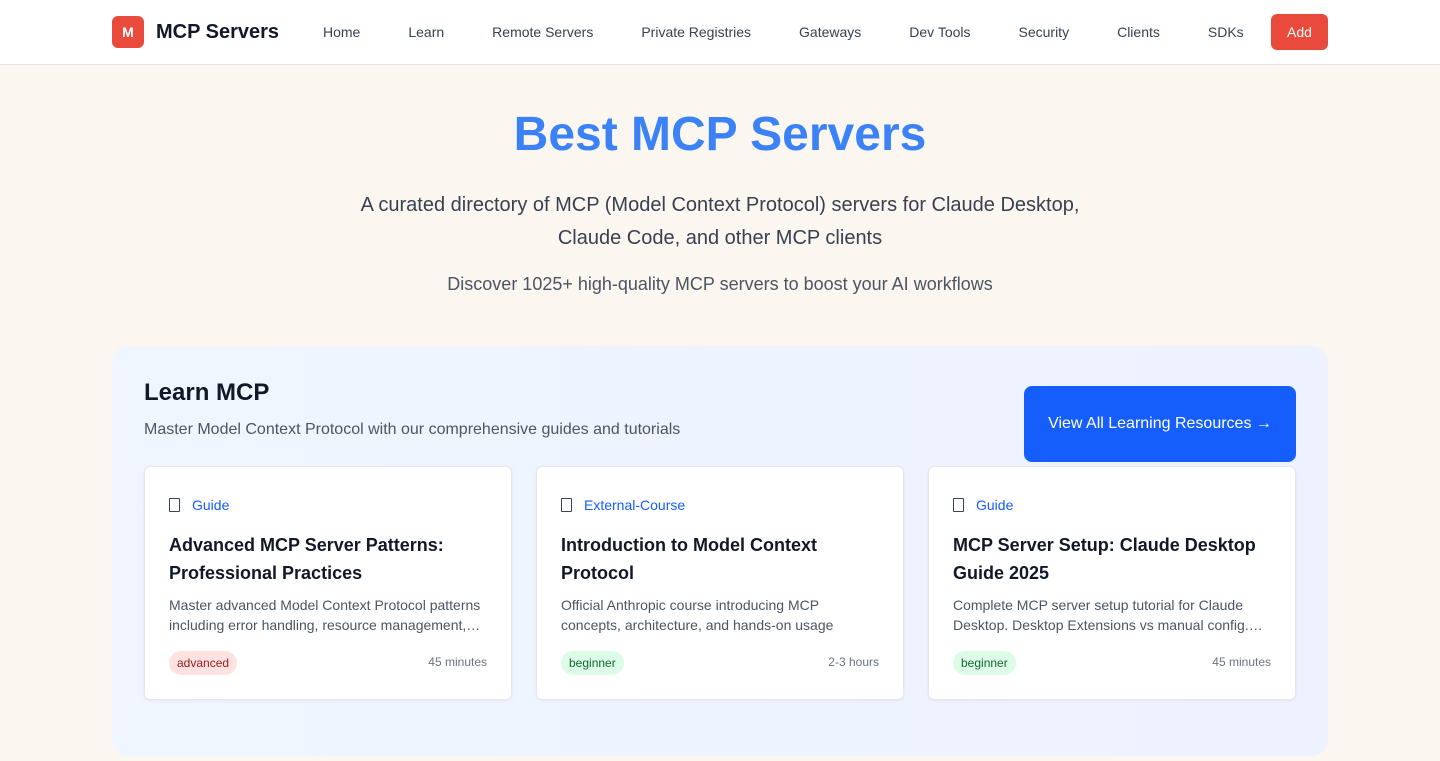 Image resolution: width=1440 pixels, height=761 pixels. I want to click on nav-remote-servers: Remote Servers, so click(542, 32).